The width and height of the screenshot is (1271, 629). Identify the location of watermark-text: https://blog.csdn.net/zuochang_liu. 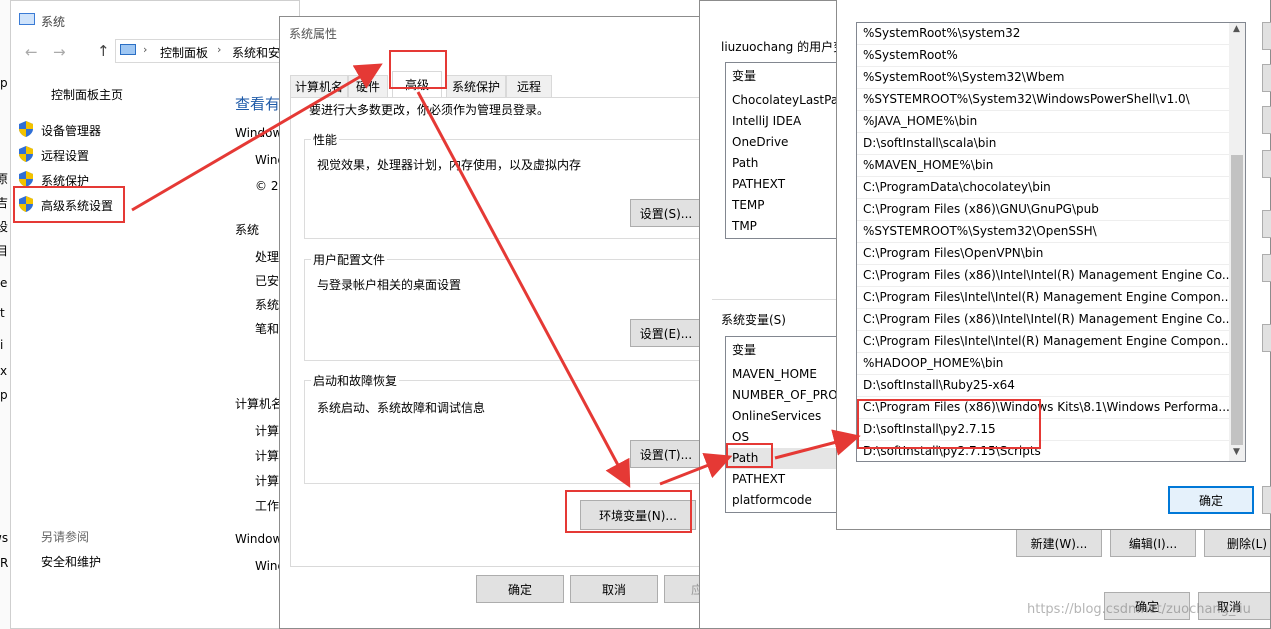
(1139, 609).